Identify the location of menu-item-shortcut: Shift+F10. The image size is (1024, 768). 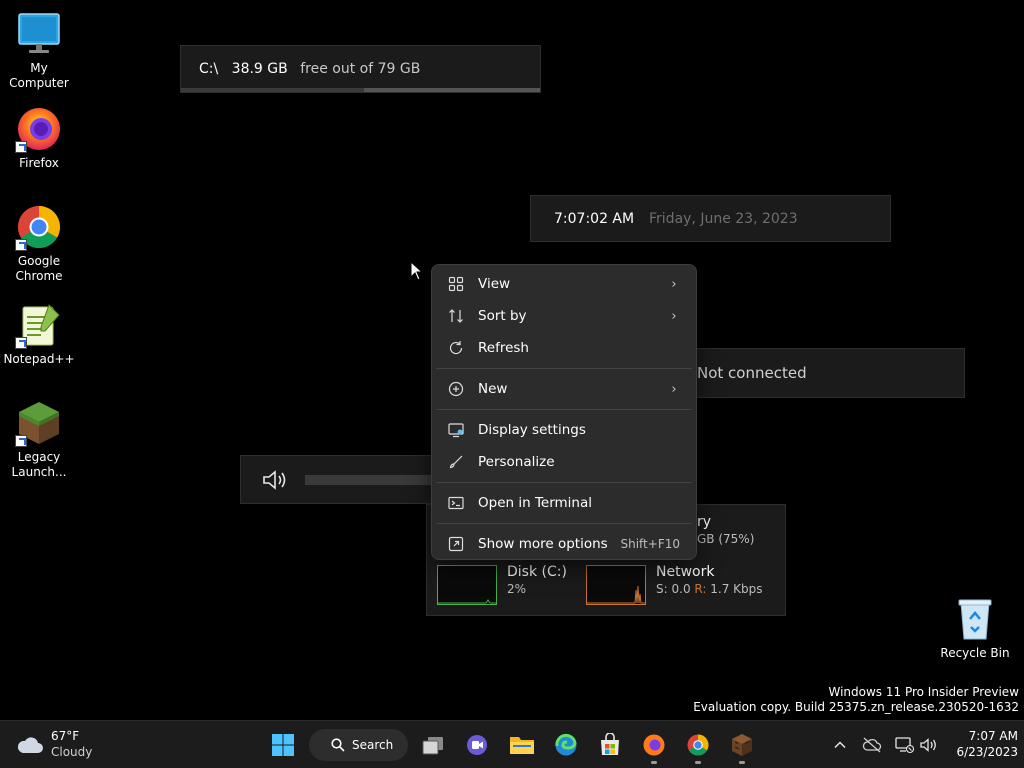
(650, 544).